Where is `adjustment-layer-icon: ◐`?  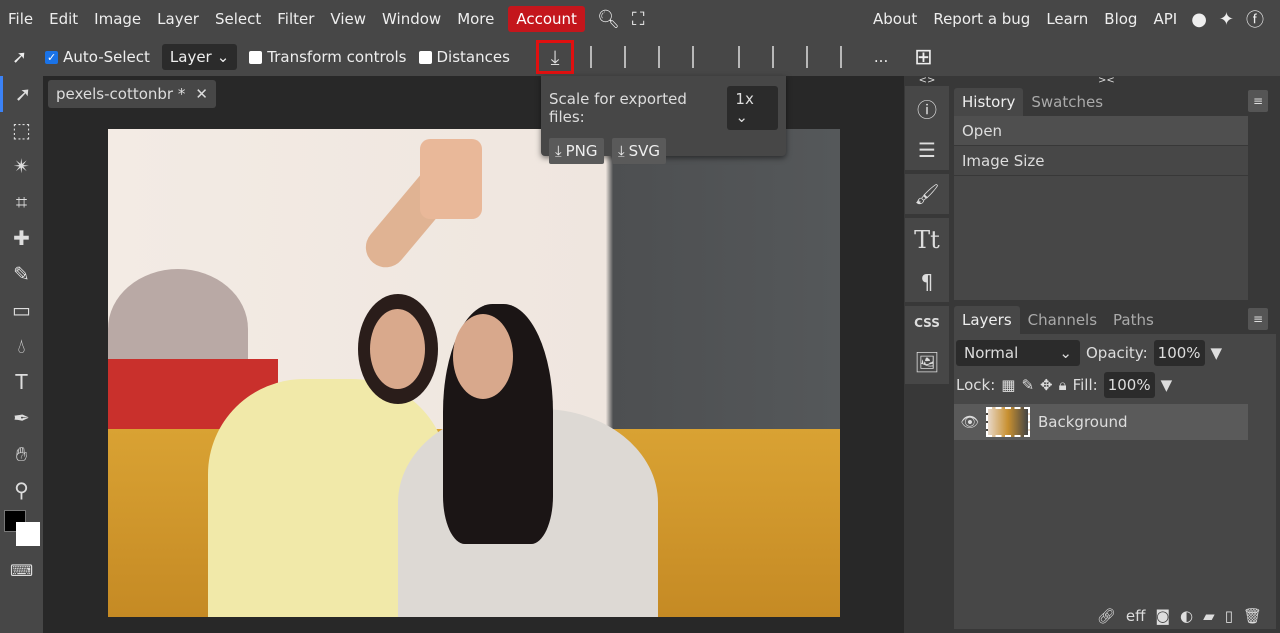 adjustment-layer-icon: ◐ is located at coordinates (1186, 616).